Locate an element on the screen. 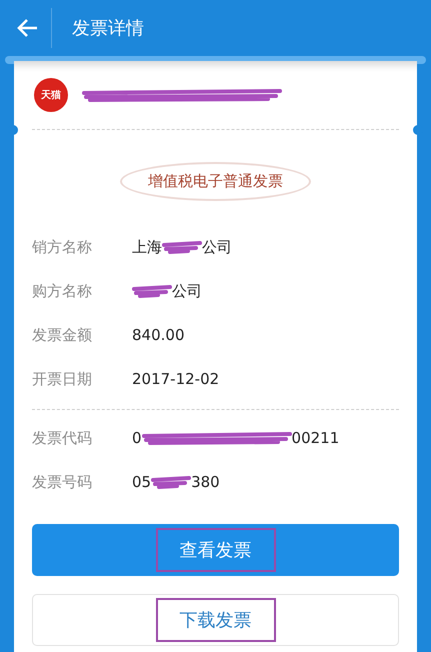 This screenshot has width=431, height=652. field-value: 0 is located at coordinates (137, 438).